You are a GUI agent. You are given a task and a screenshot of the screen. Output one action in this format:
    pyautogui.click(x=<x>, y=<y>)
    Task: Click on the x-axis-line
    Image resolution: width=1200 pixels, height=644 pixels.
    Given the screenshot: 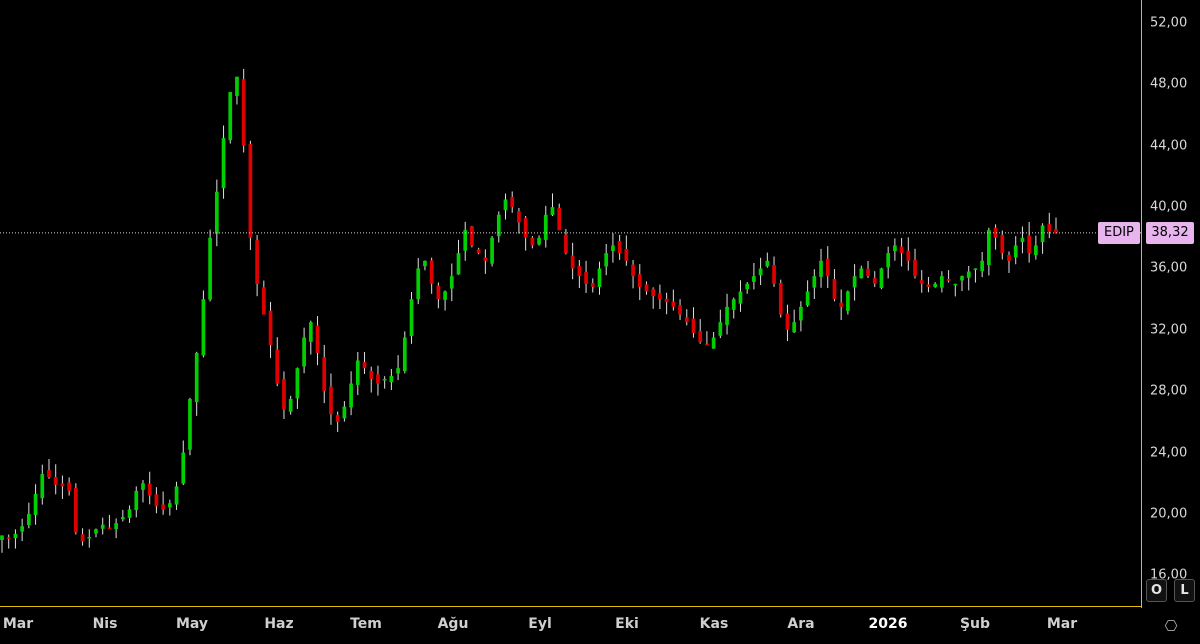 What is the action you would take?
    pyautogui.click(x=570, y=606)
    